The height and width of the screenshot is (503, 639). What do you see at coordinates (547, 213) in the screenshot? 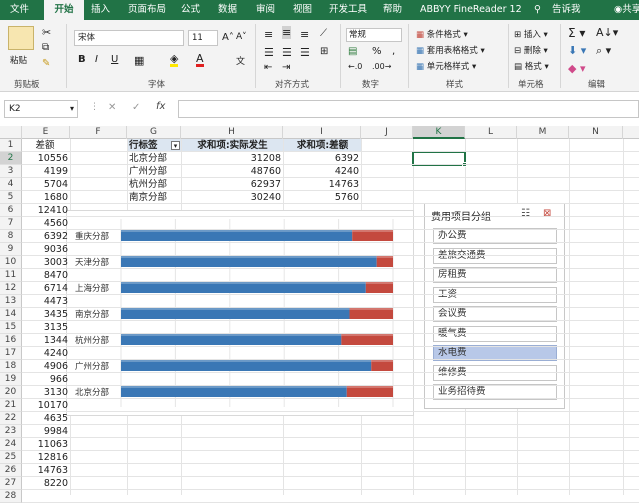
I see `clear-filter-icon: ⊠` at bounding box center [547, 213].